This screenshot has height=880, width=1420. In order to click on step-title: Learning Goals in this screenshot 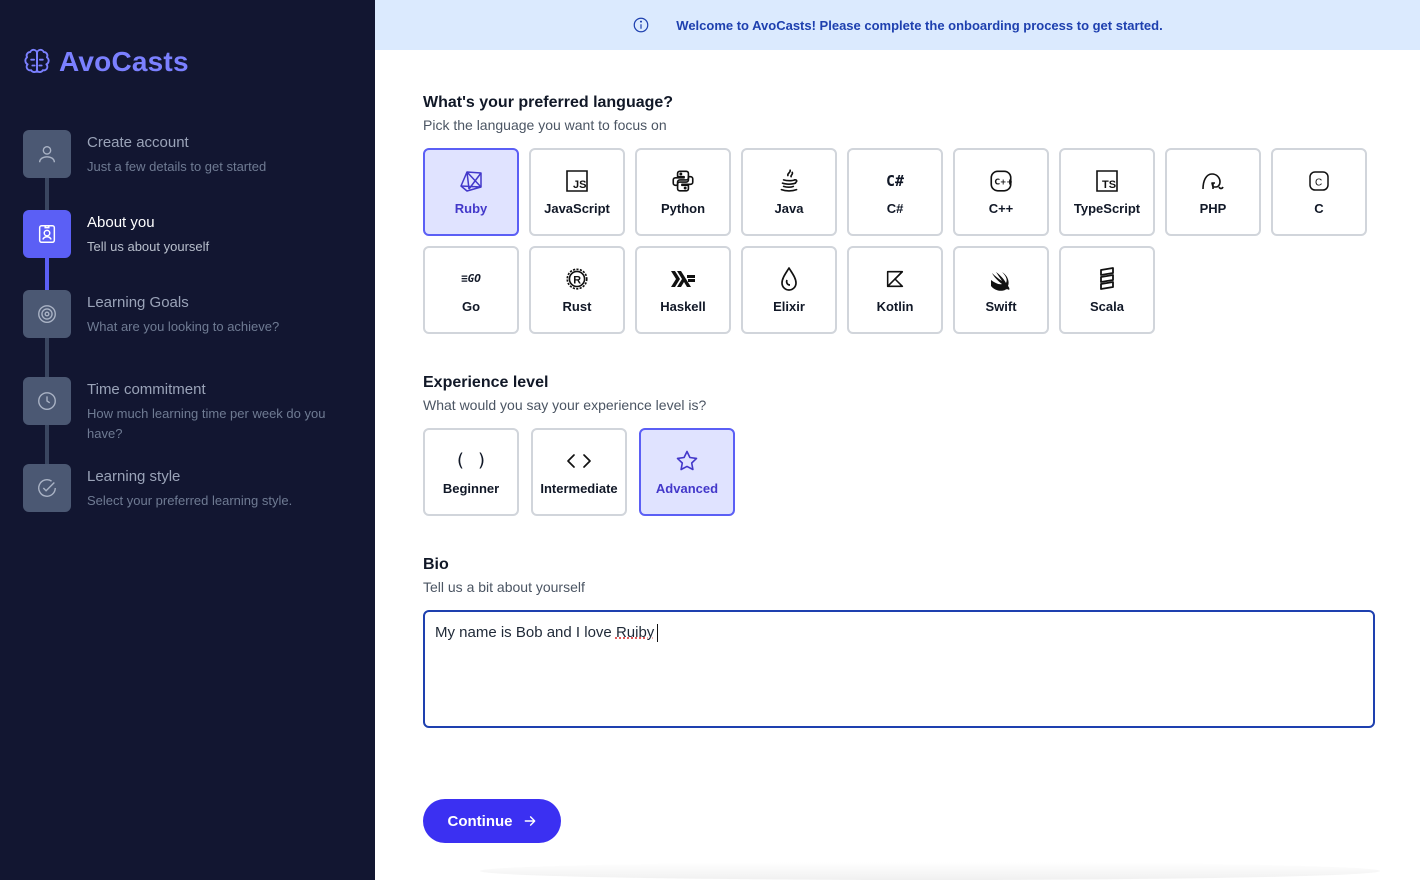, I will do `click(138, 302)`.